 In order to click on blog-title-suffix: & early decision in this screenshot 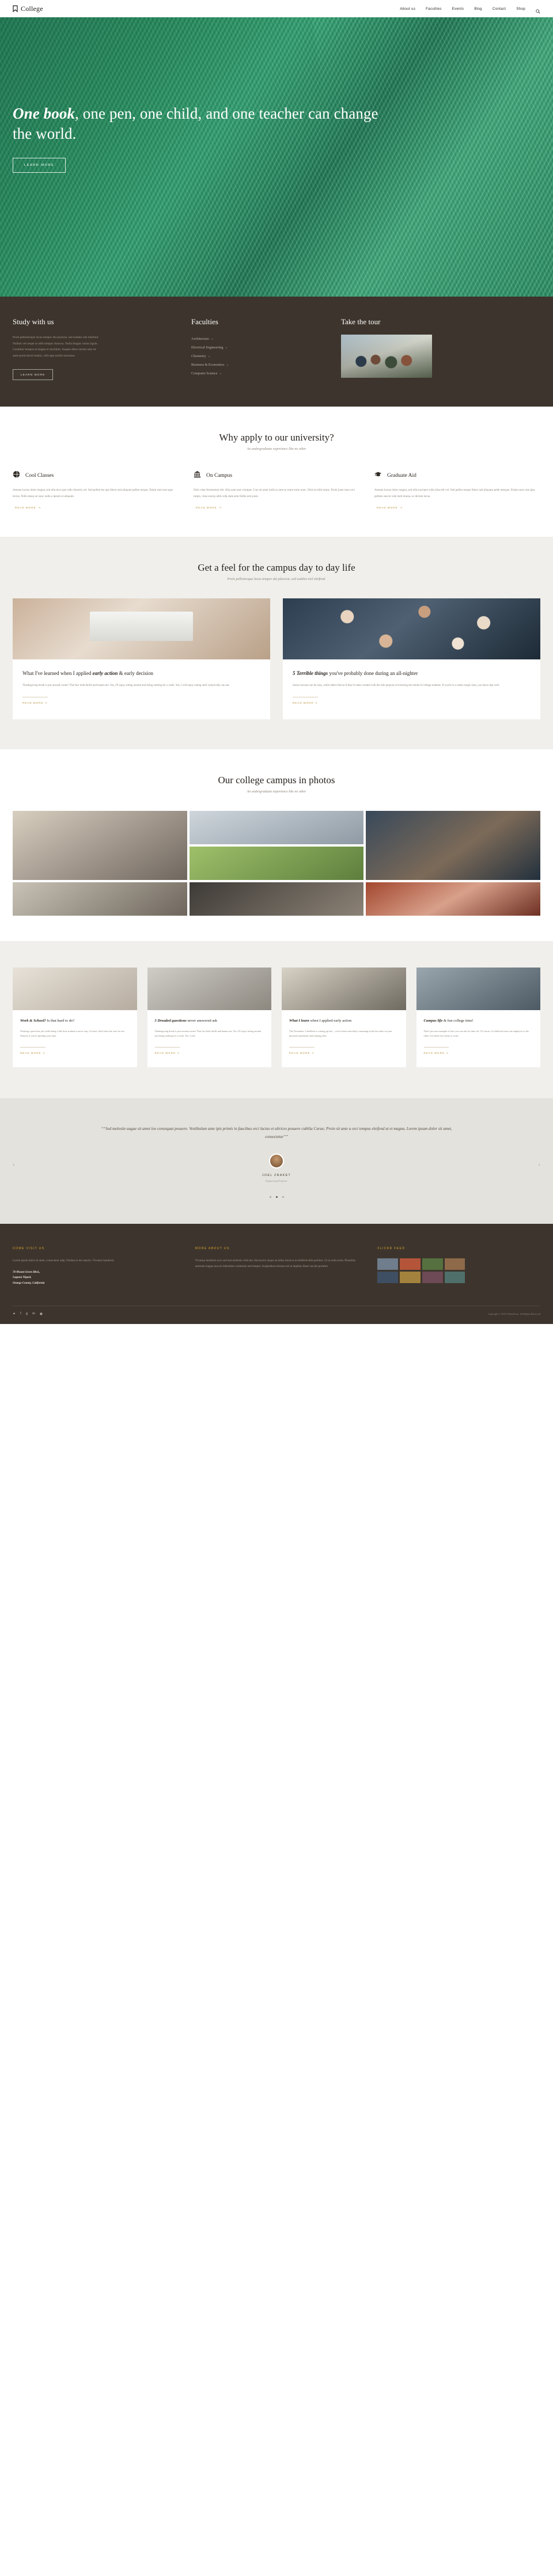, I will do `click(136, 673)`.